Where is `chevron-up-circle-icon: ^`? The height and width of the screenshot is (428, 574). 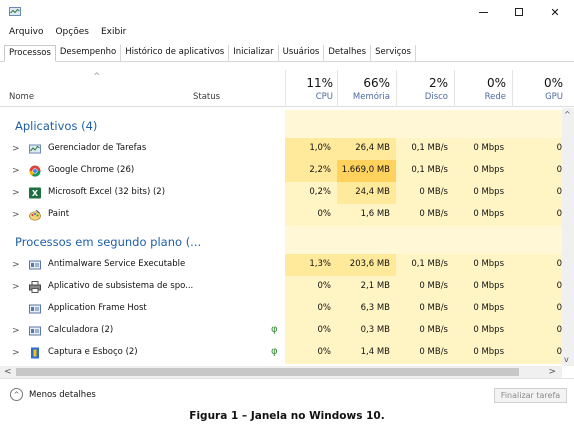 chevron-up-circle-icon: ^ is located at coordinates (16, 394).